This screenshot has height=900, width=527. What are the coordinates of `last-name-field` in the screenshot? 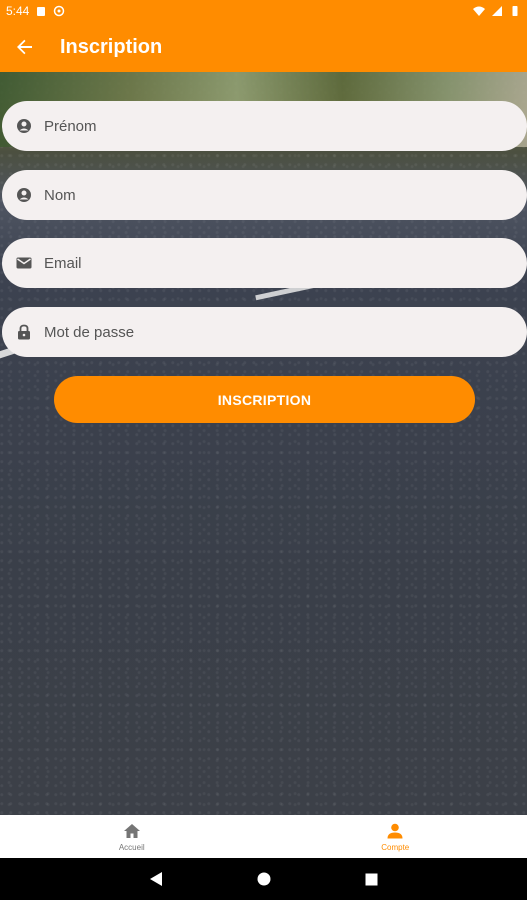 It's located at (264, 195).